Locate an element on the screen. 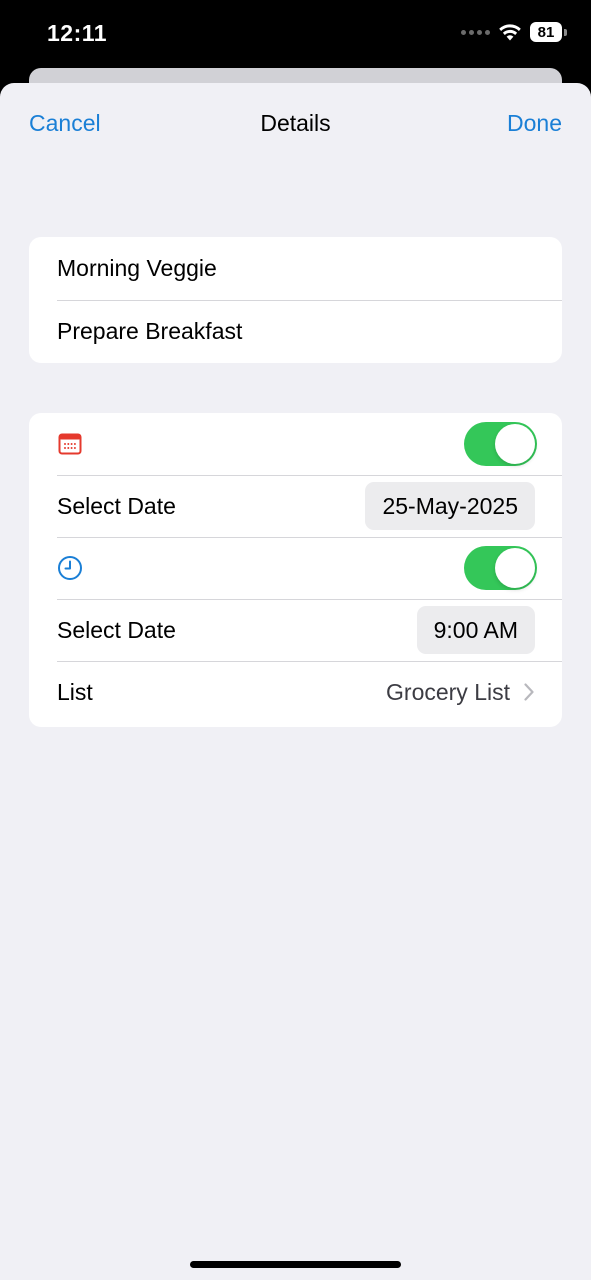  date-select-row: Select Date 25-May-2025 is located at coordinates (295, 506).